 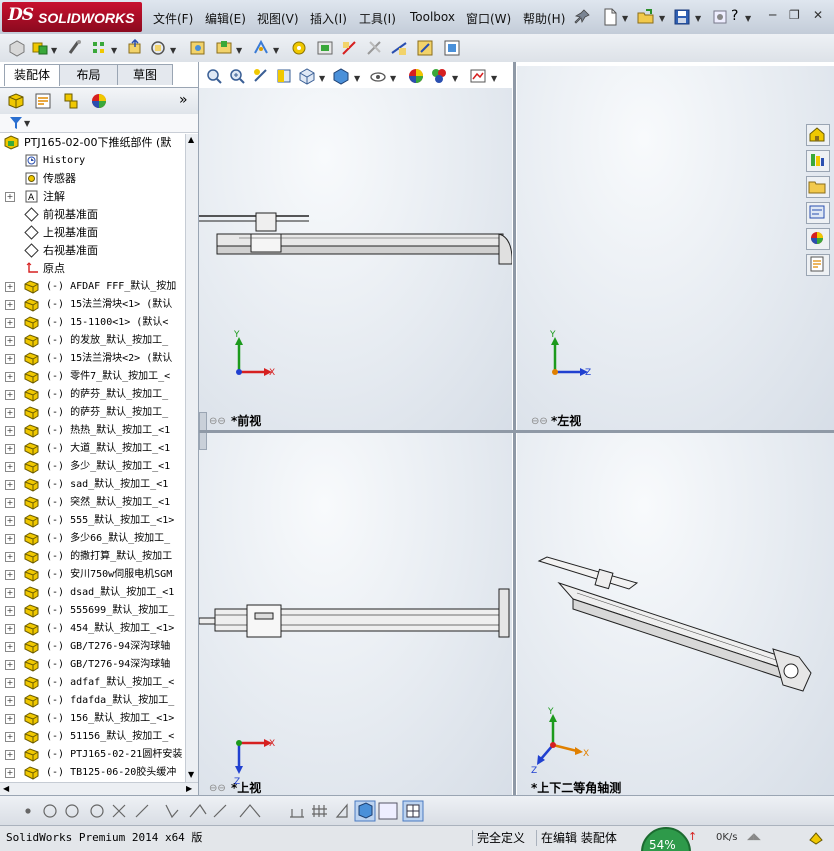 What do you see at coordinates (377, 18) in the screenshot?
I see `menu-tools: 工具(I)` at bounding box center [377, 18].